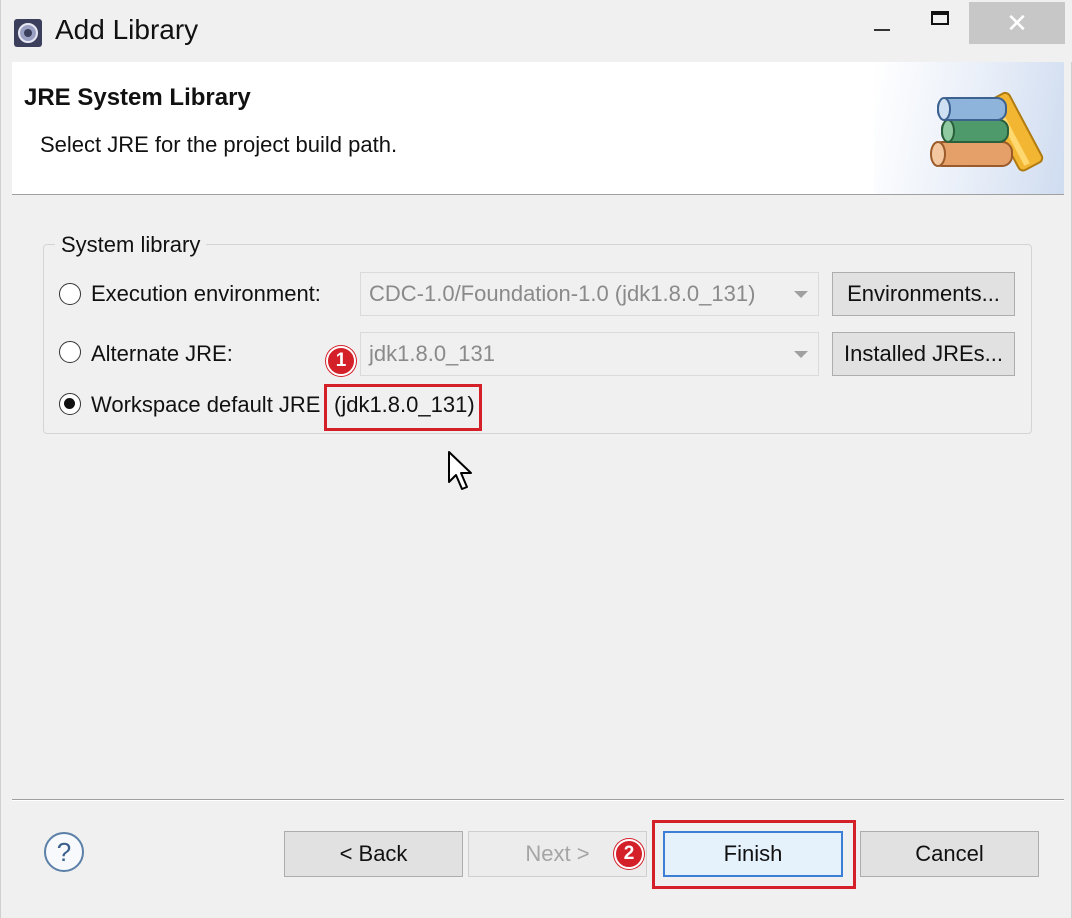  What do you see at coordinates (754, 854) in the screenshot?
I see `highlight-box-finish` at bounding box center [754, 854].